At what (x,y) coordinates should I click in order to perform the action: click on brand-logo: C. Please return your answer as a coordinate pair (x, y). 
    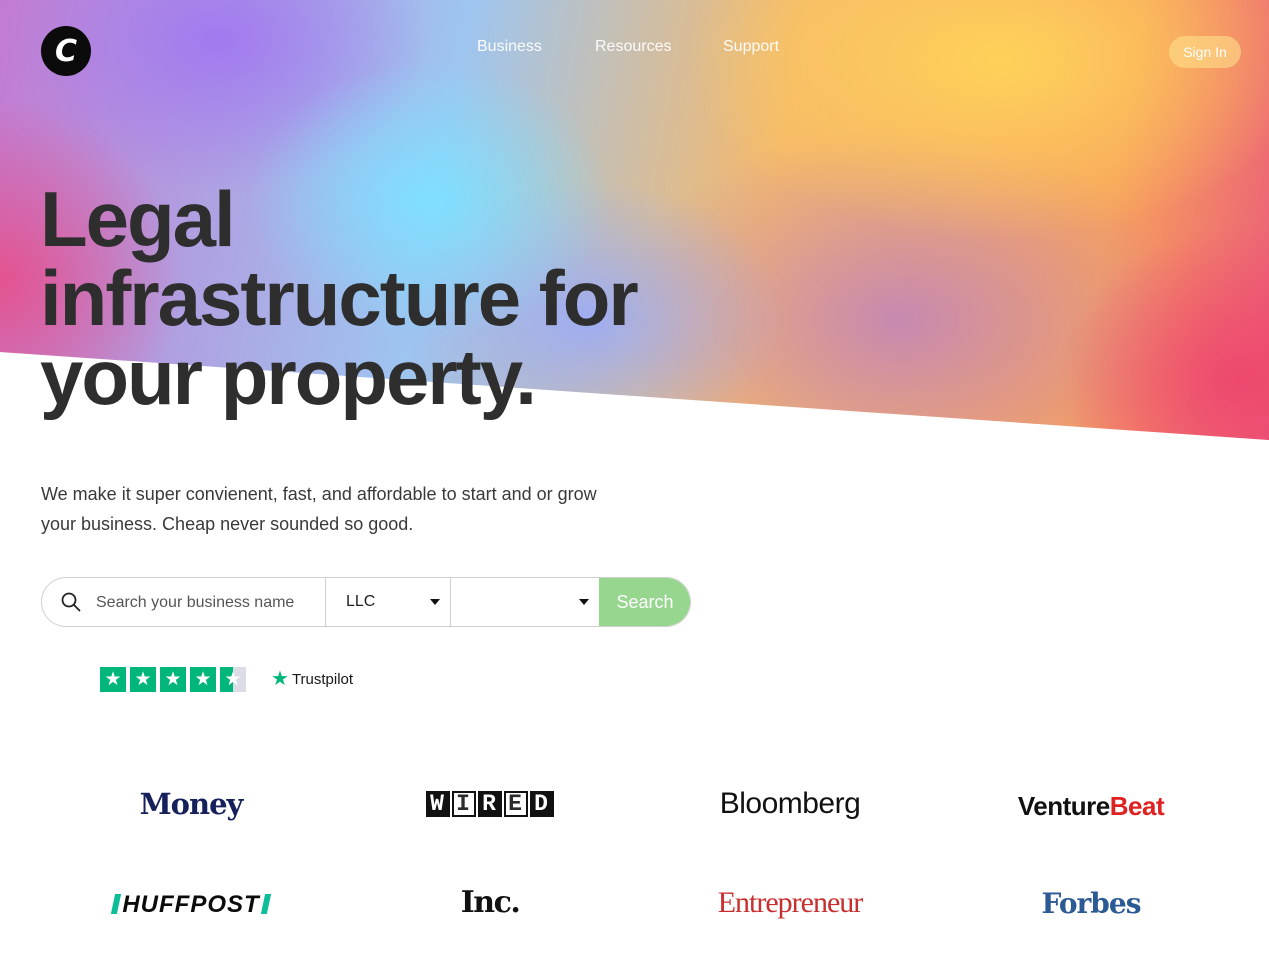
    Looking at the image, I should click on (66, 51).